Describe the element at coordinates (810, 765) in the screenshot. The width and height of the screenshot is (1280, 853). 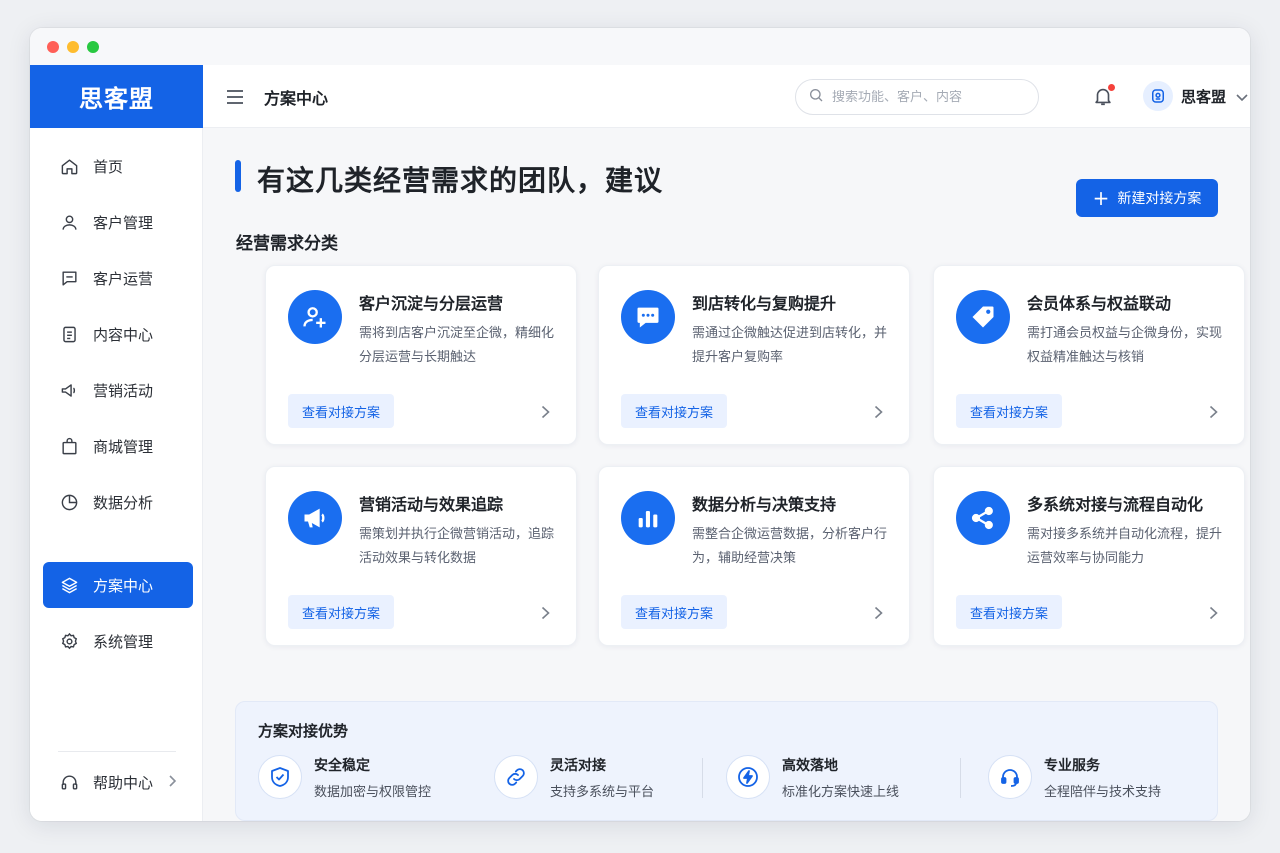
I see `advantage-title: 高效落地` at that location.